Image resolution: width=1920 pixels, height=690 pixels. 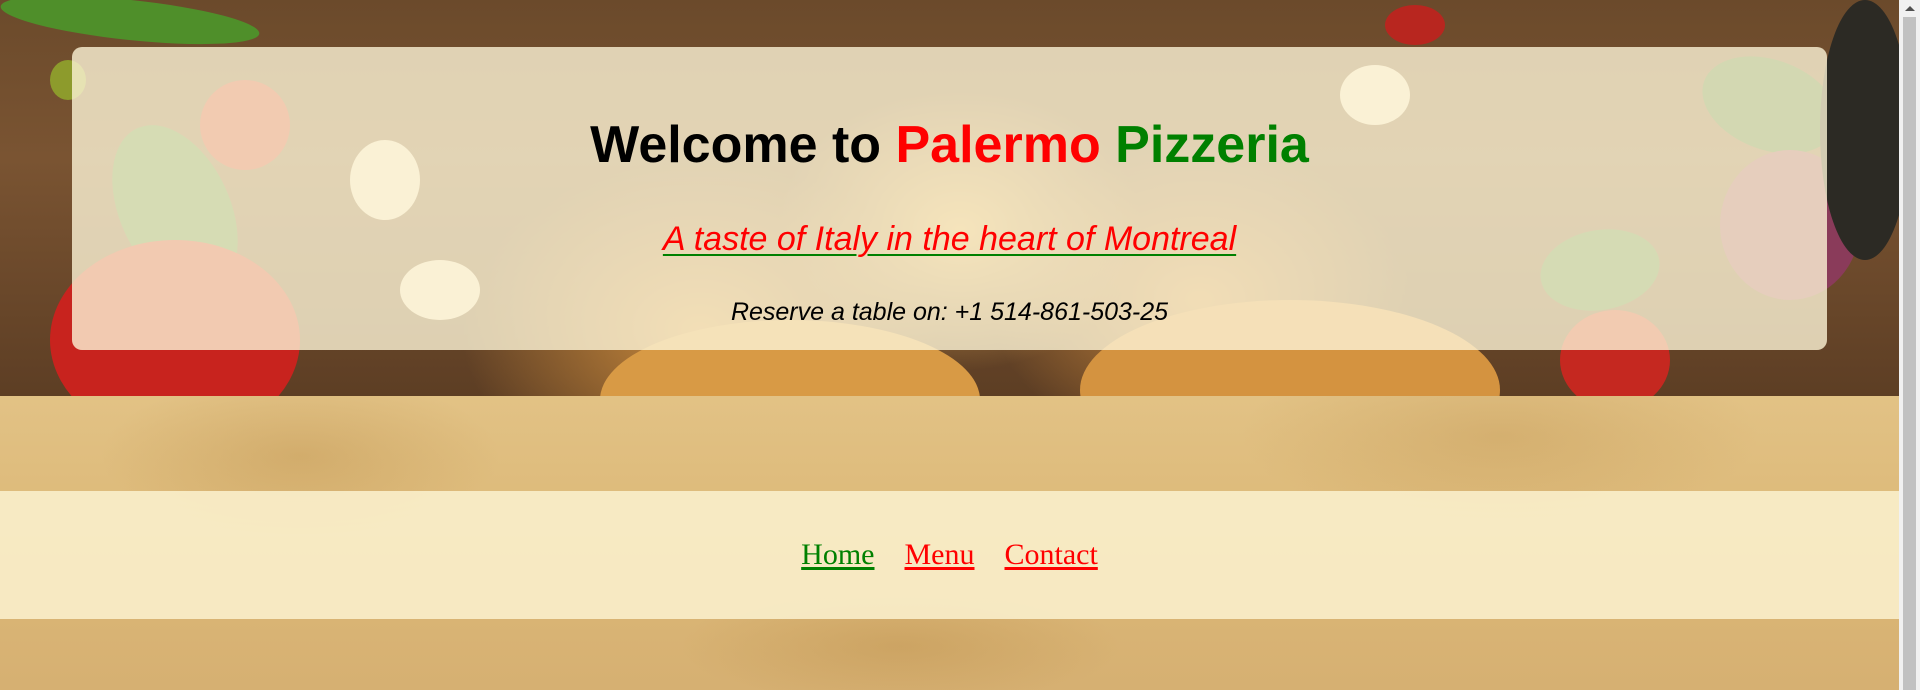 What do you see at coordinates (949, 312) in the screenshot?
I see `reservation-phone: Reserve a table on: +1 514-861-503-25` at bounding box center [949, 312].